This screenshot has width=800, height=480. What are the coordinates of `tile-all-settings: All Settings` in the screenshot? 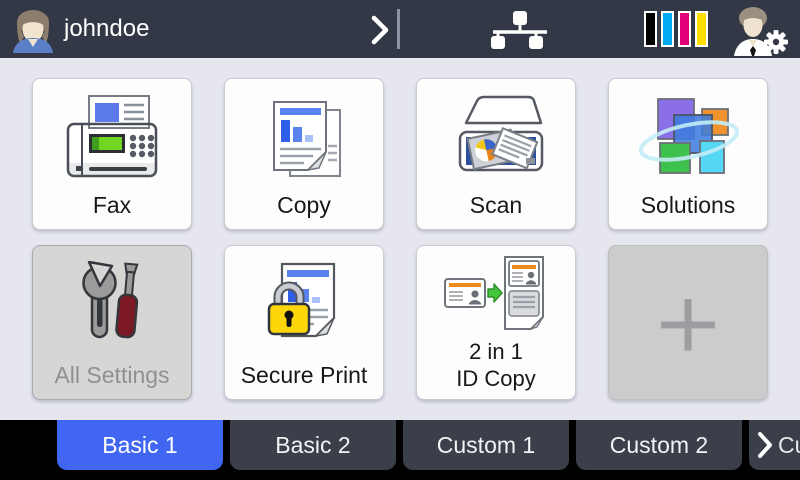 It's located at (112, 322).